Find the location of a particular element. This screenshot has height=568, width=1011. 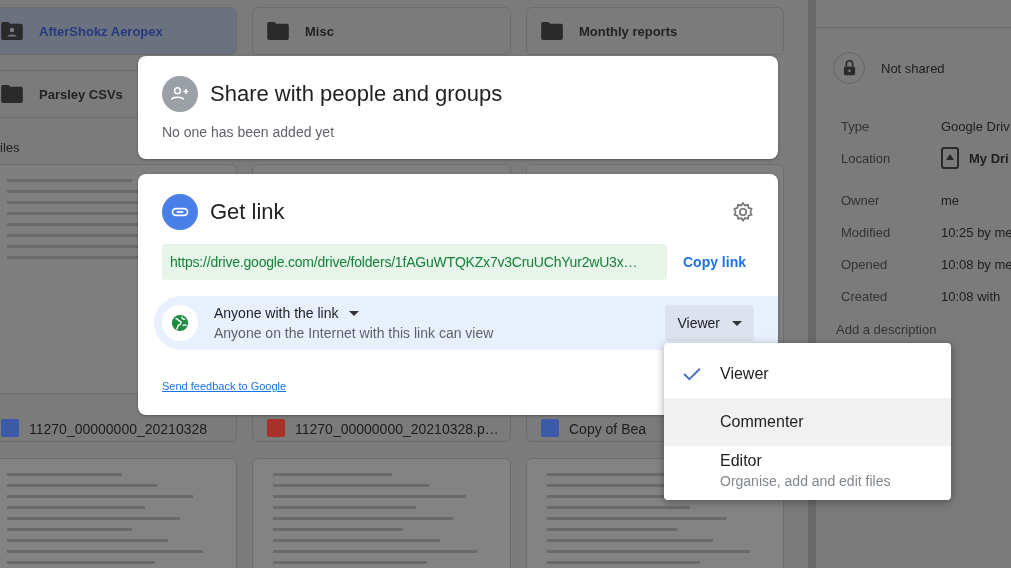

detail-label: Owner is located at coordinates (861, 200).